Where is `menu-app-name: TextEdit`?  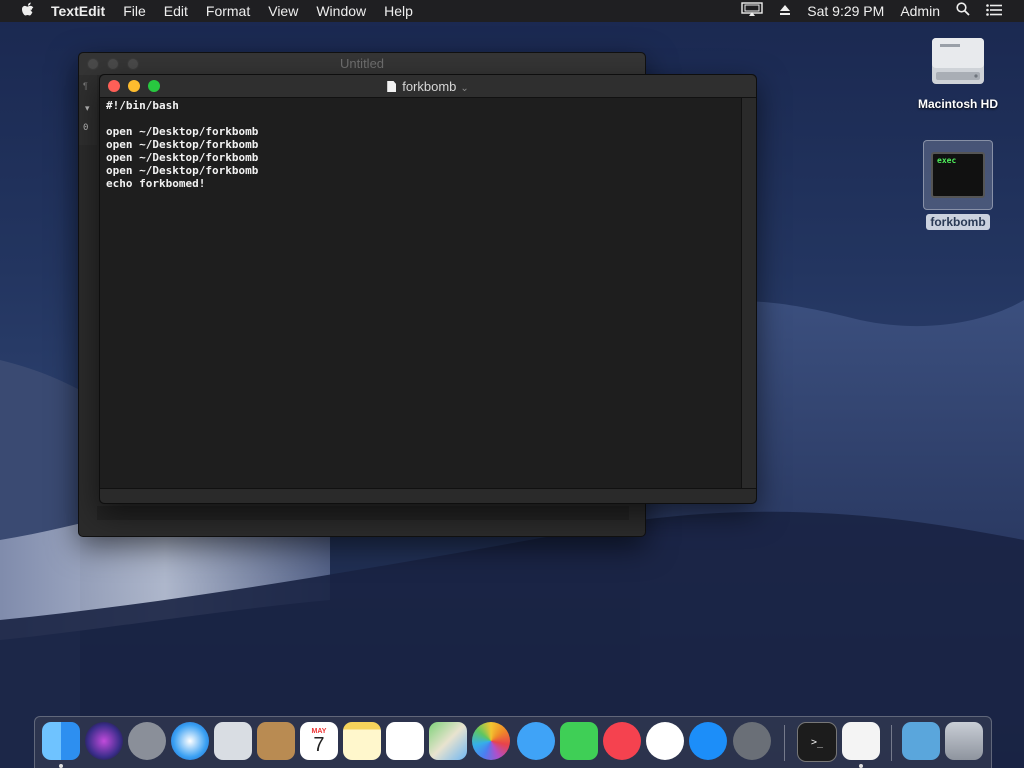 menu-app-name: TextEdit is located at coordinates (78, 11).